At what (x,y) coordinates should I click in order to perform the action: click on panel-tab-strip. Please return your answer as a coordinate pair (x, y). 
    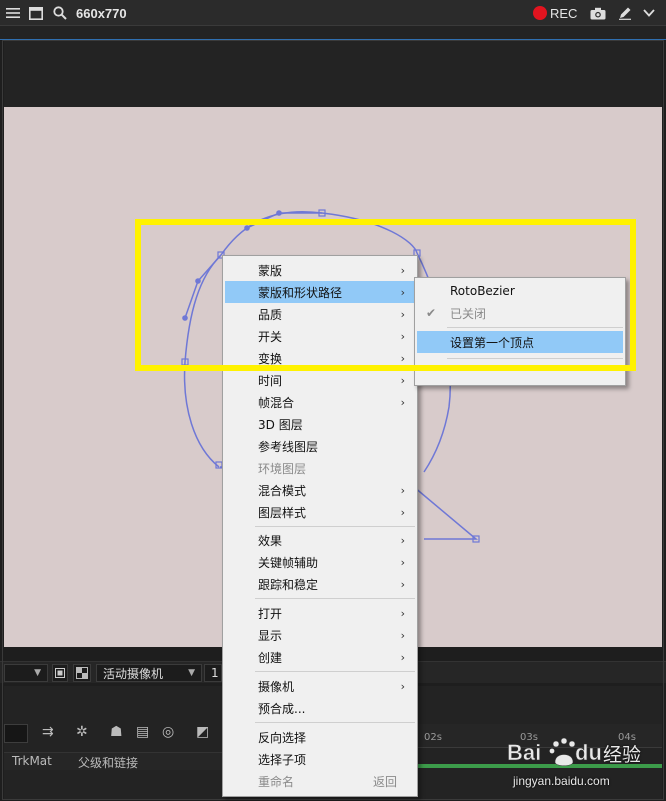
    Looking at the image, I should click on (333, 33).